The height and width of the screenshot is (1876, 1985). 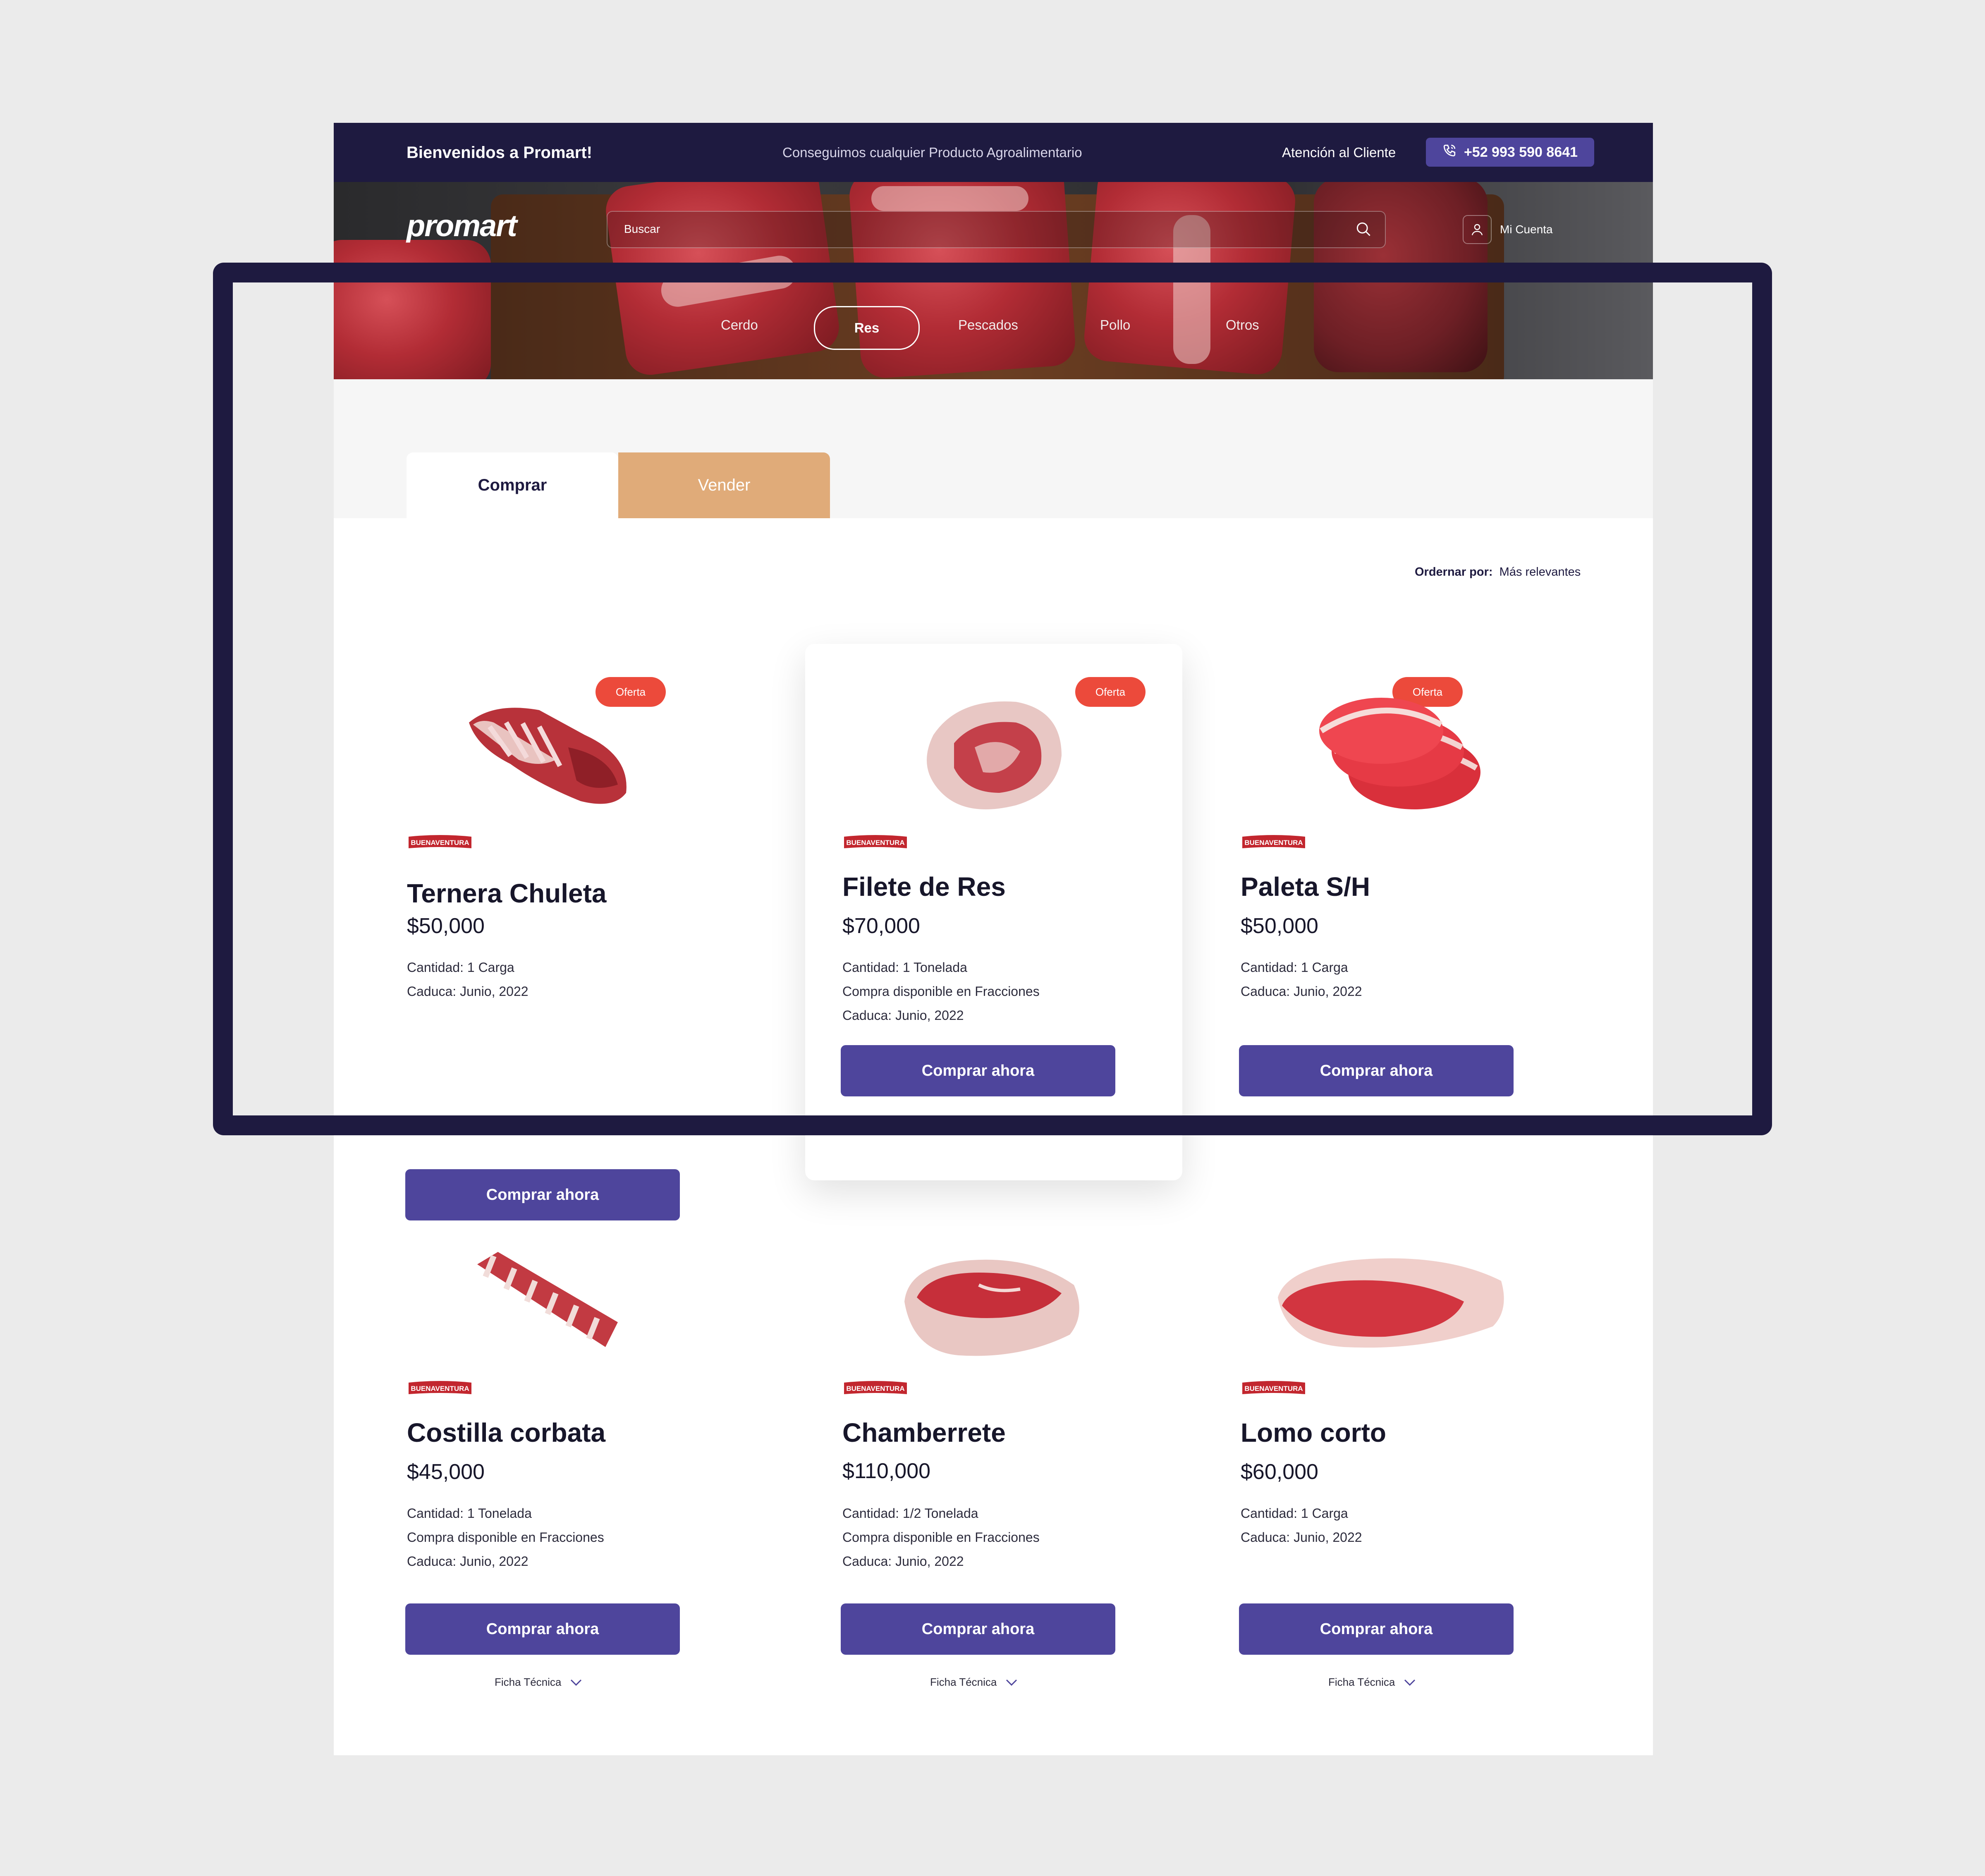 What do you see at coordinates (1313, 1433) in the screenshot?
I see `product-name: Lomo corto` at bounding box center [1313, 1433].